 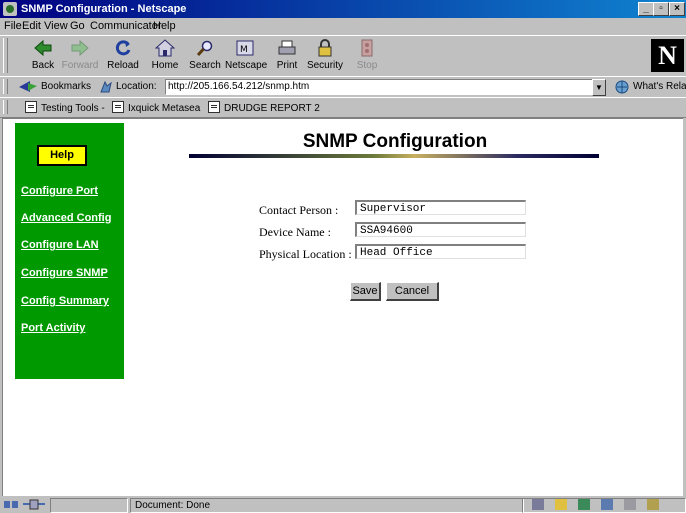 What do you see at coordinates (31, 26) in the screenshot?
I see `menu-edit: Edit` at bounding box center [31, 26].